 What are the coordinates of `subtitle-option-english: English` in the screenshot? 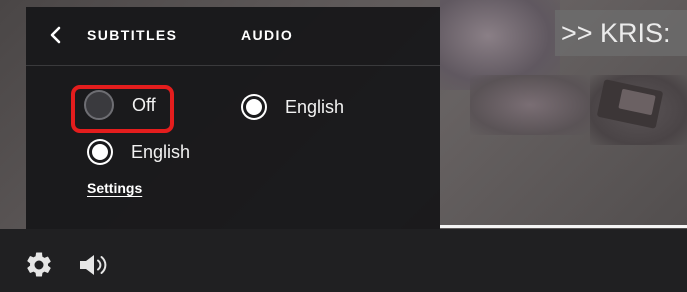 It's located at (138, 152).